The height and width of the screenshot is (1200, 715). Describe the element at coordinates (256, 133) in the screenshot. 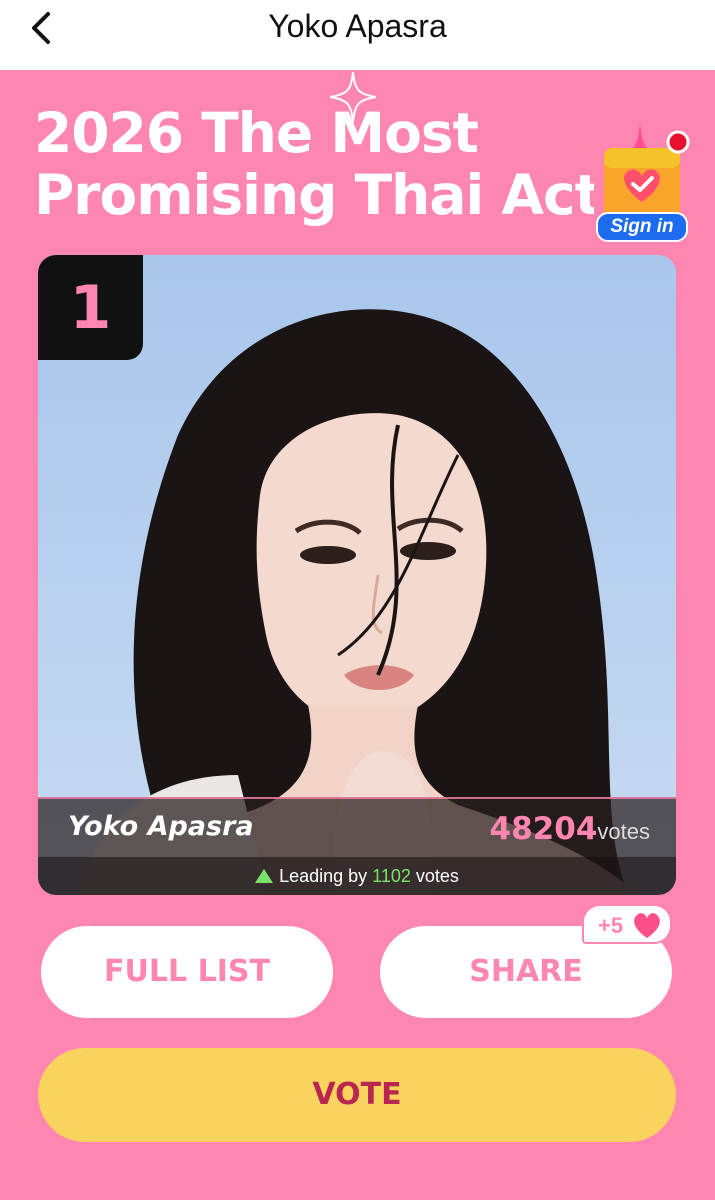

I see `contest-title-line-1: 2026 The Most` at that location.